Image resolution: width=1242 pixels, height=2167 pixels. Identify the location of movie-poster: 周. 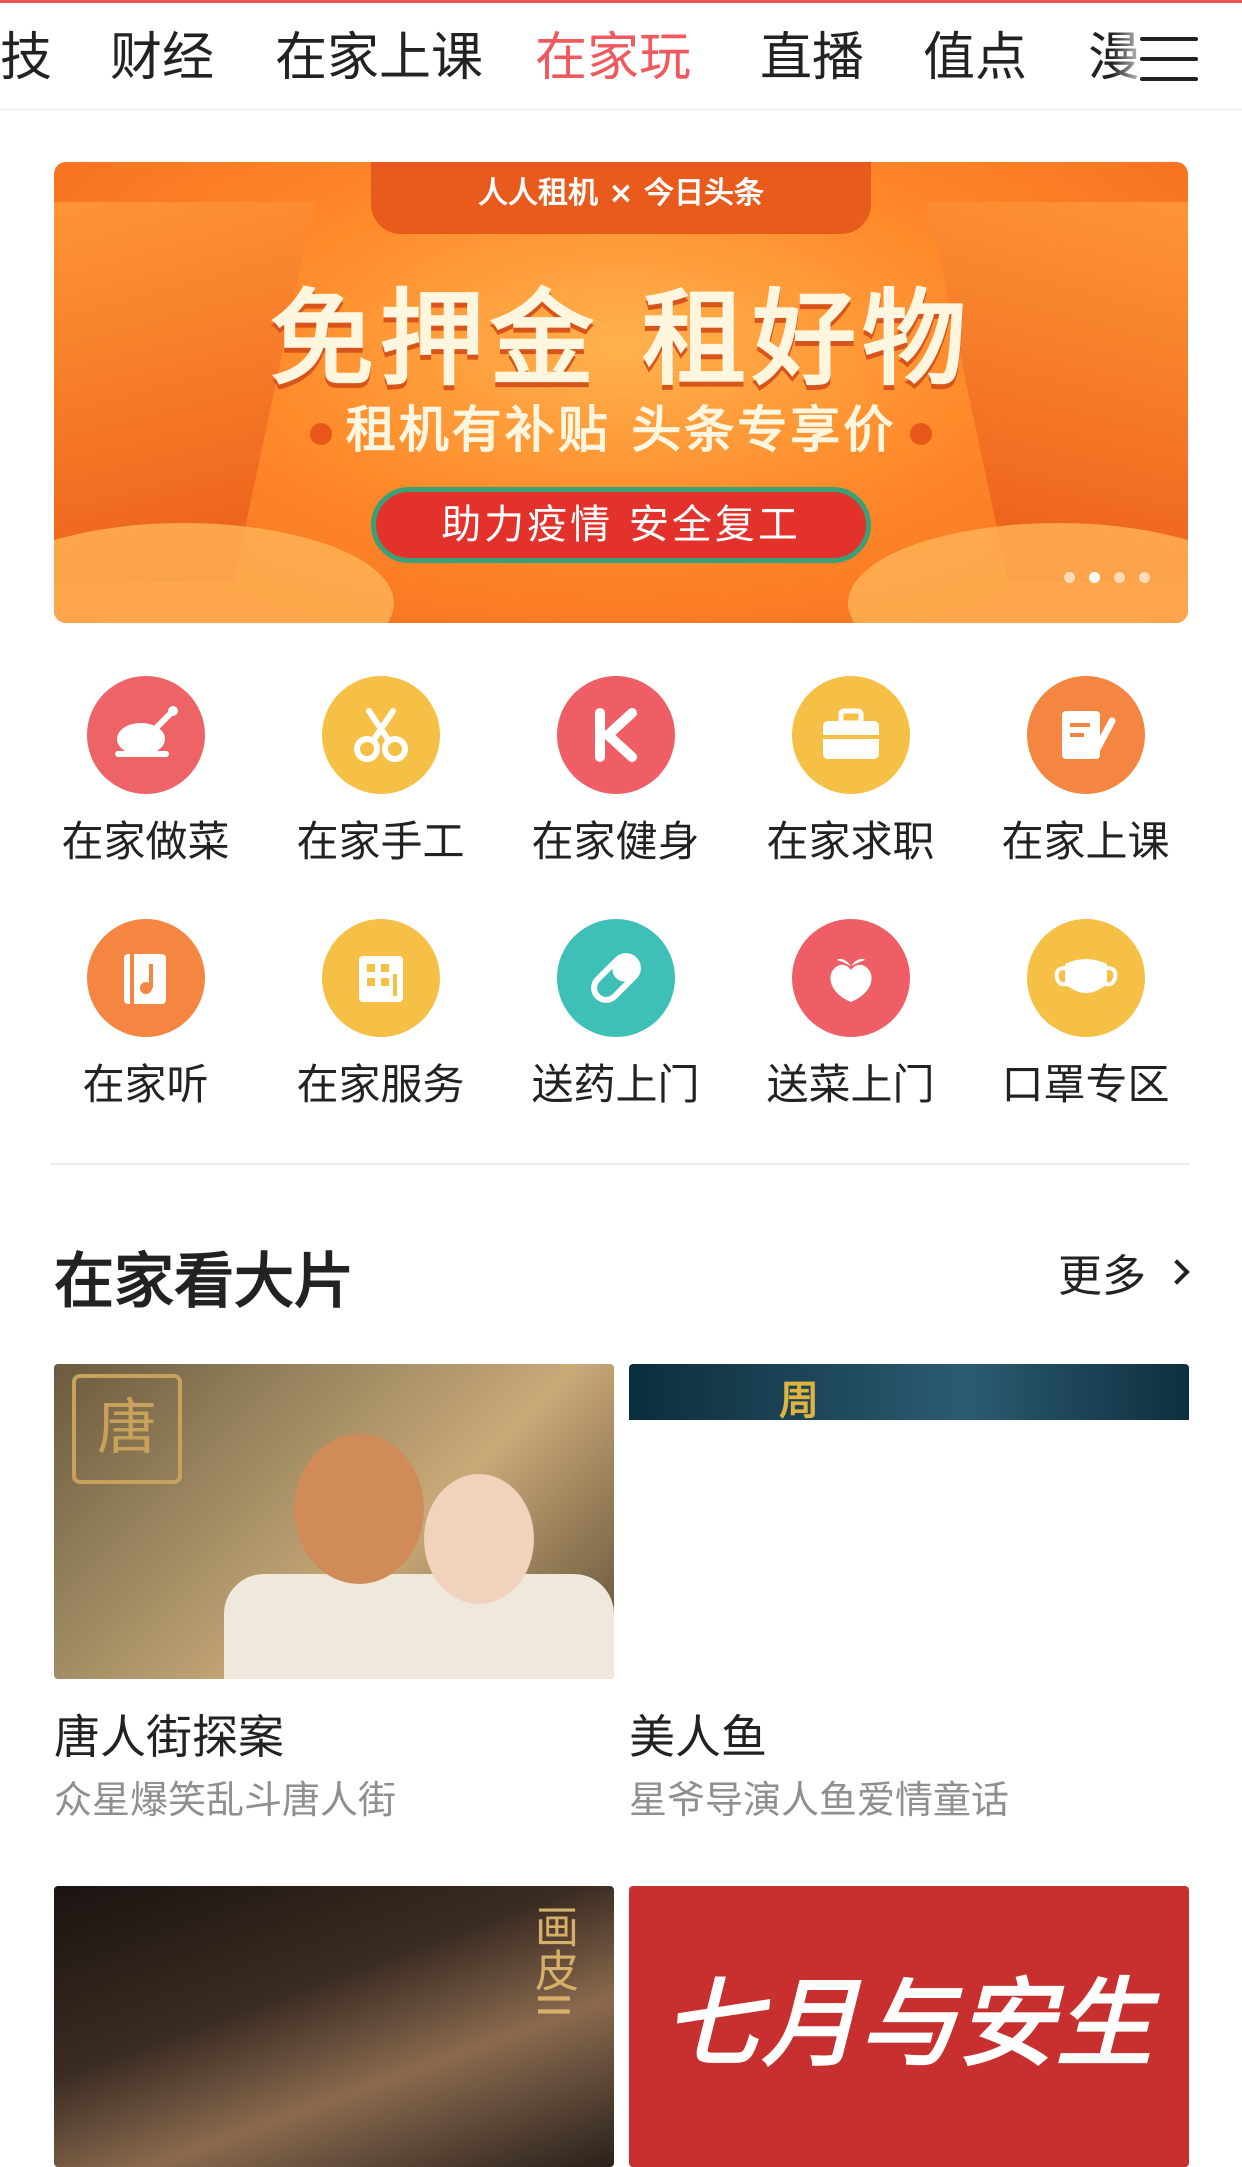
(909, 1521).